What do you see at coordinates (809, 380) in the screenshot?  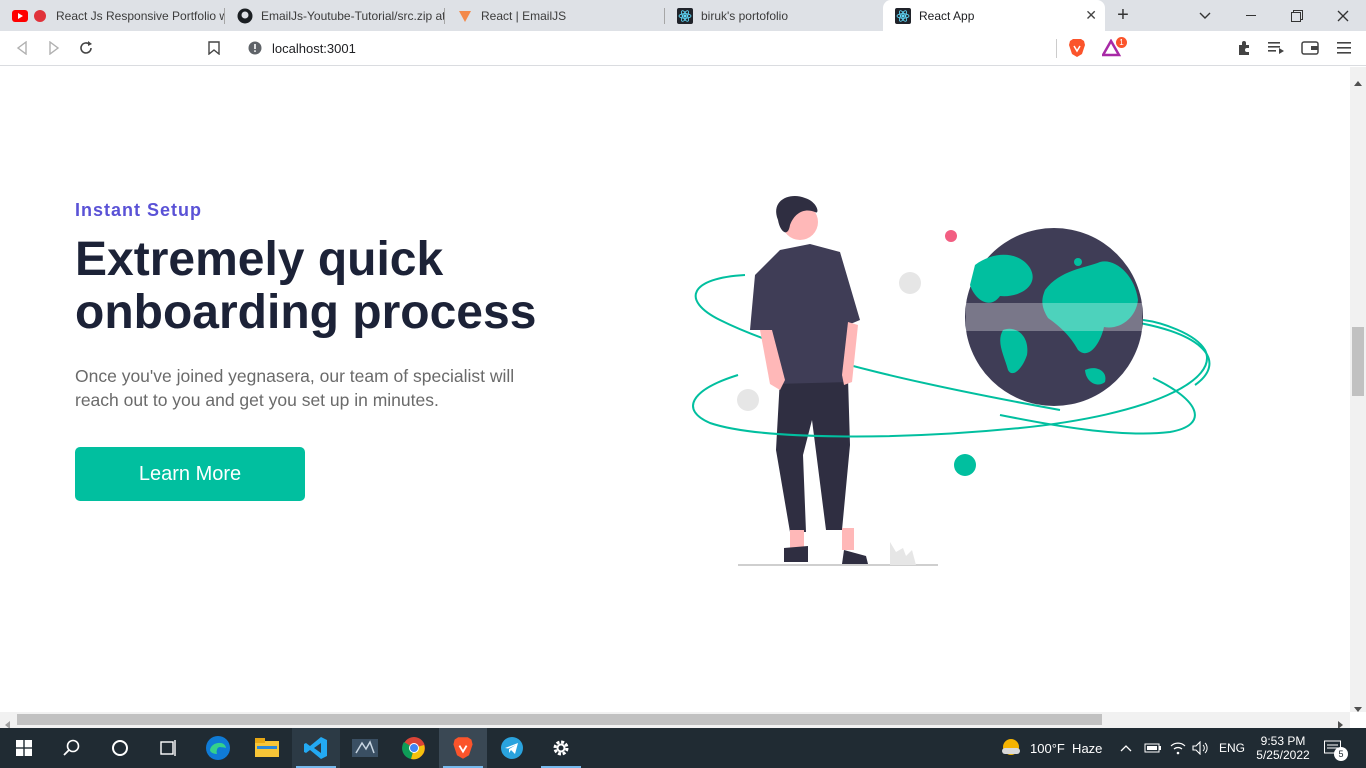 I see `standing-person` at bounding box center [809, 380].